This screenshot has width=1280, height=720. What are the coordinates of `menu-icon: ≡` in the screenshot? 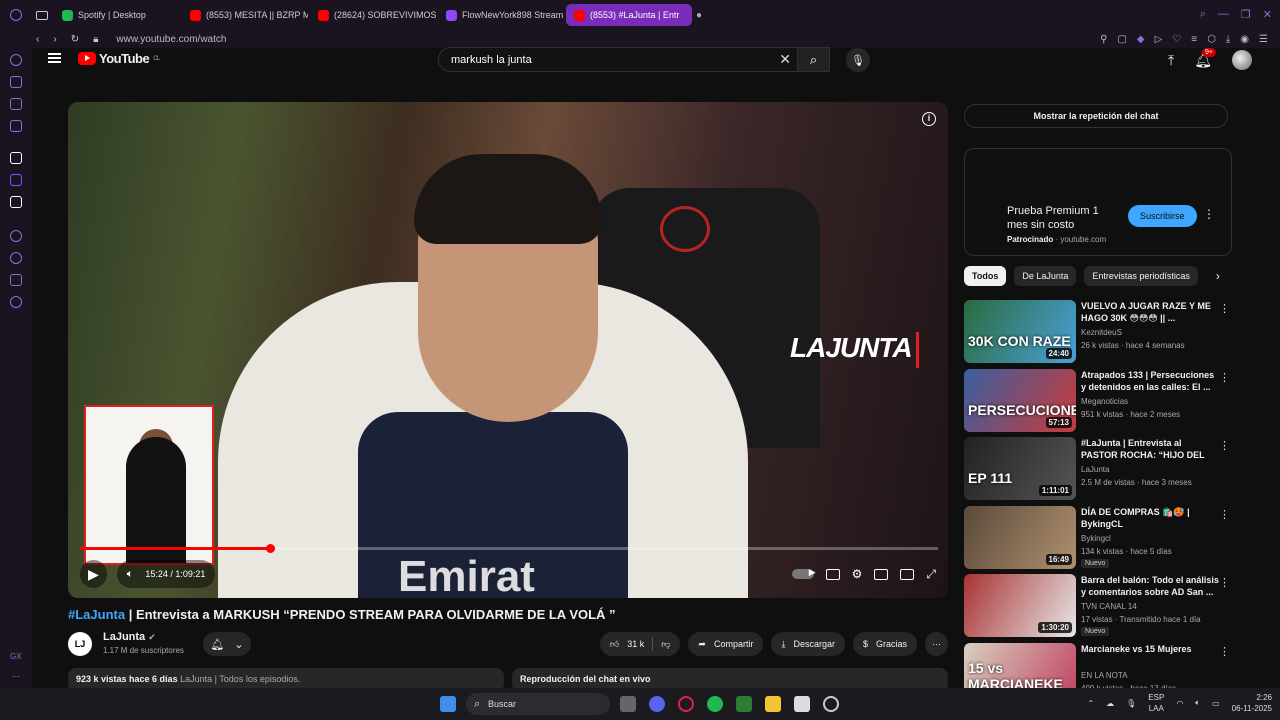 It's located at (1194, 39).